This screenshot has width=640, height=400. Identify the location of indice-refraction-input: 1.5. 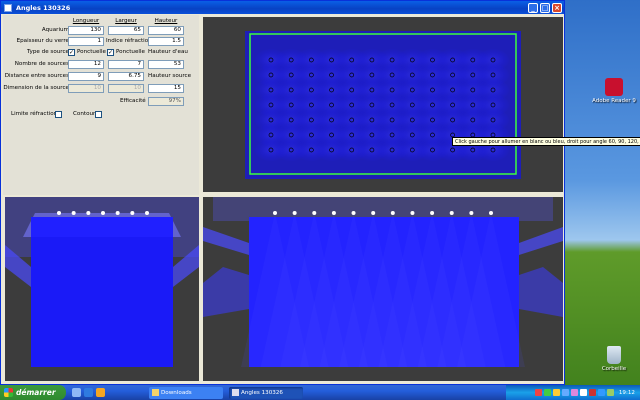
(166, 41).